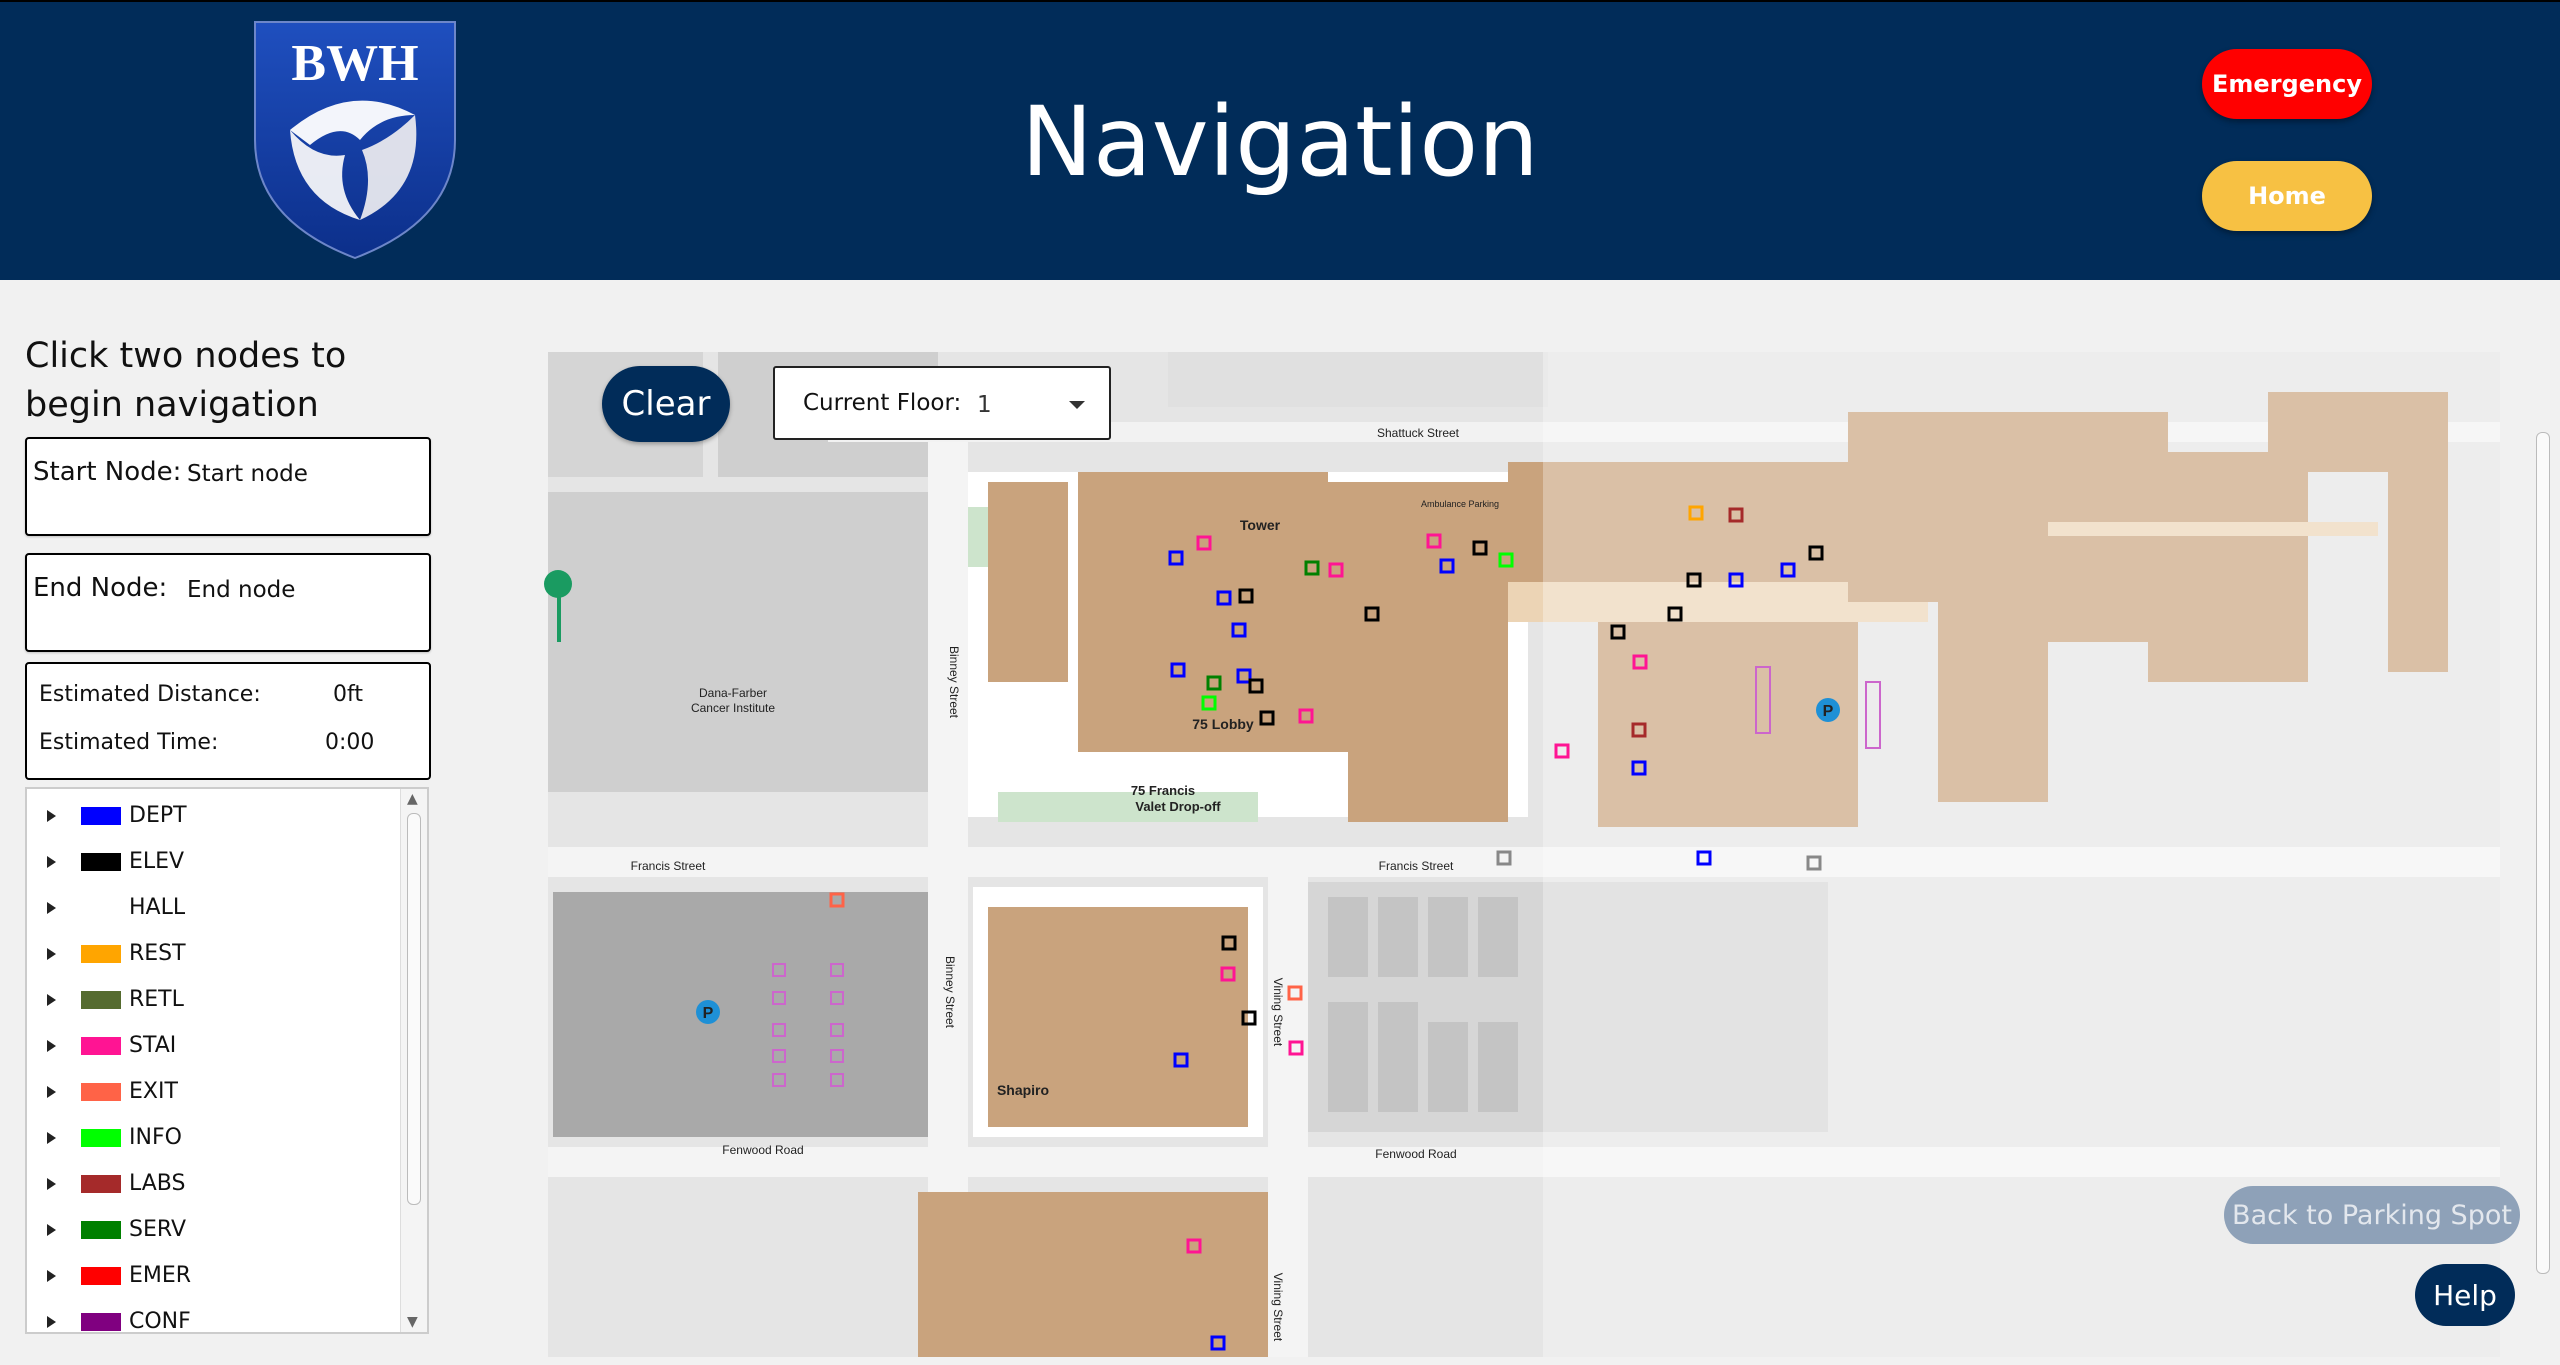 This screenshot has height=1365, width=2560. Describe the element at coordinates (412, 1322) in the screenshot. I see `scroll-down-icon: ▼` at that location.